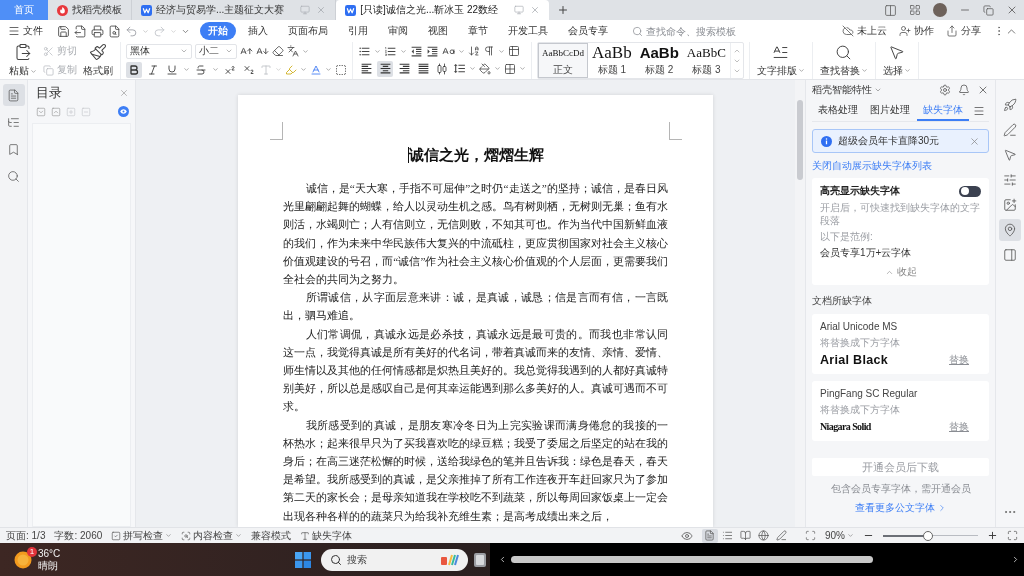 The image size is (1024, 576). What do you see at coordinates (963, 31) in the screenshot?
I see `share-button: 分享` at bounding box center [963, 31].